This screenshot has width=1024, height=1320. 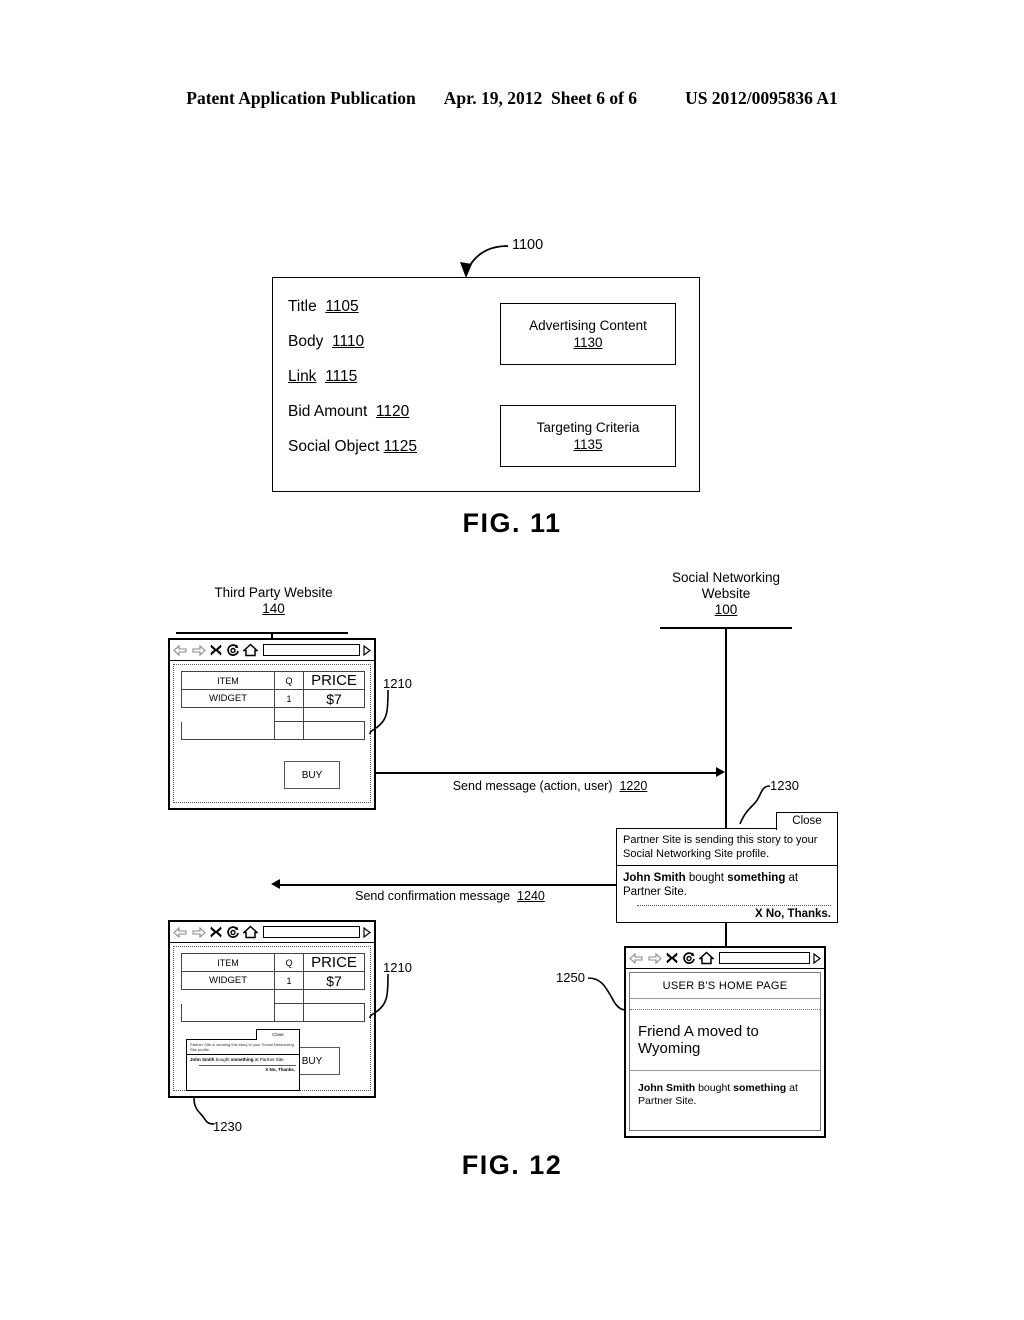 What do you see at coordinates (379, 712) in the screenshot?
I see `cart-leader-line-top` at bounding box center [379, 712].